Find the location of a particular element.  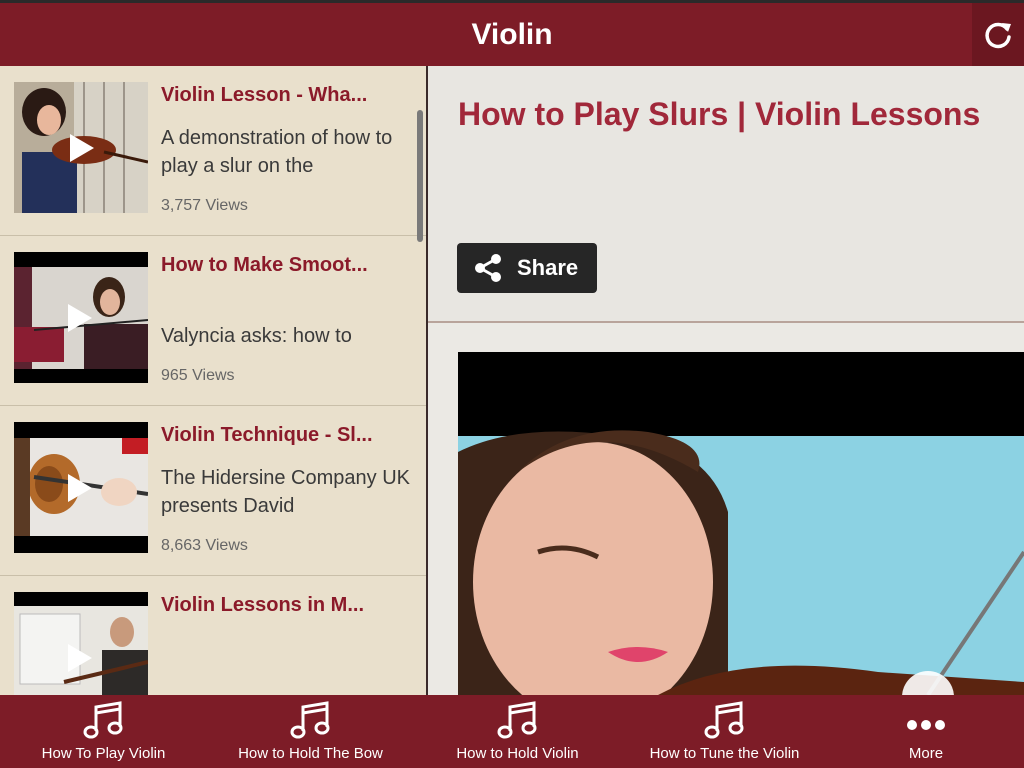

app-title: Violin is located at coordinates (512, 34).